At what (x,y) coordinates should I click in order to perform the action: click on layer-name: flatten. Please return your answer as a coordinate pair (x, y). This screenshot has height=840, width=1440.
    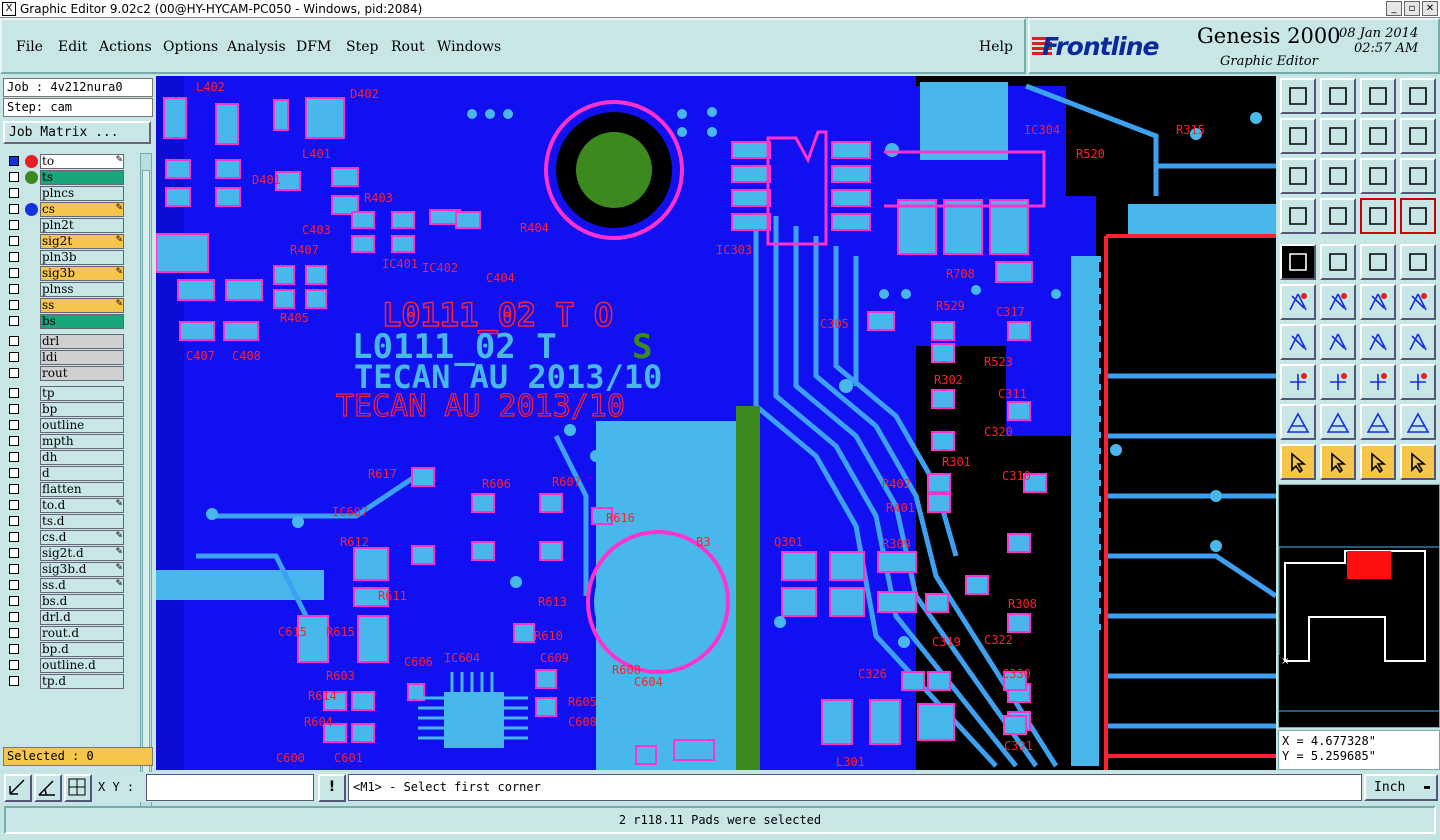
    Looking at the image, I should click on (82, 489).